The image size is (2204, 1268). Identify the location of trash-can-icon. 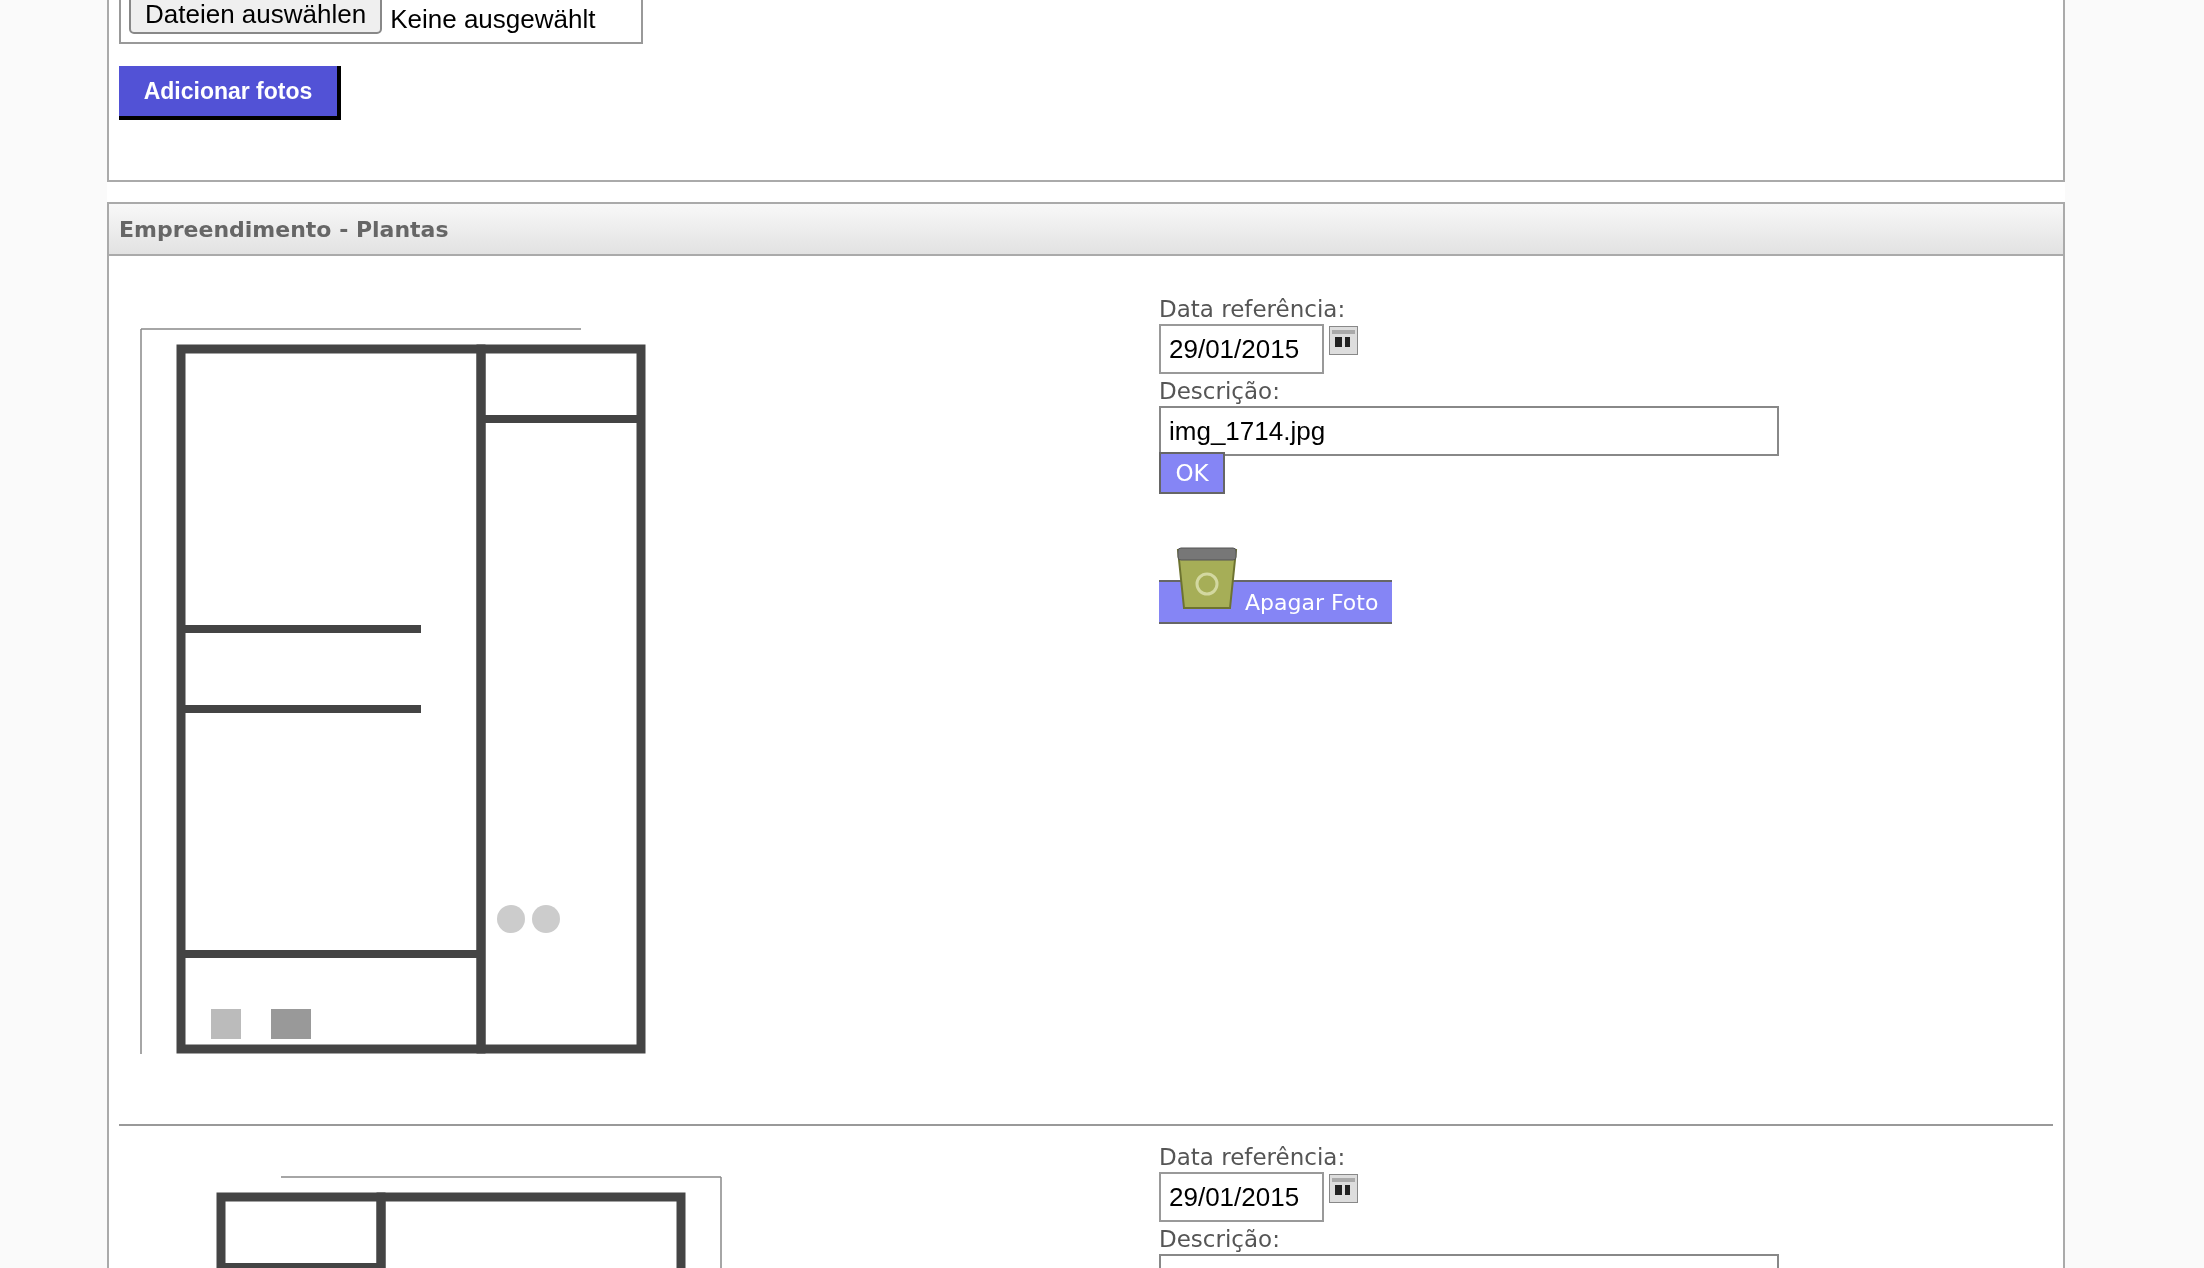
(1207, 579).